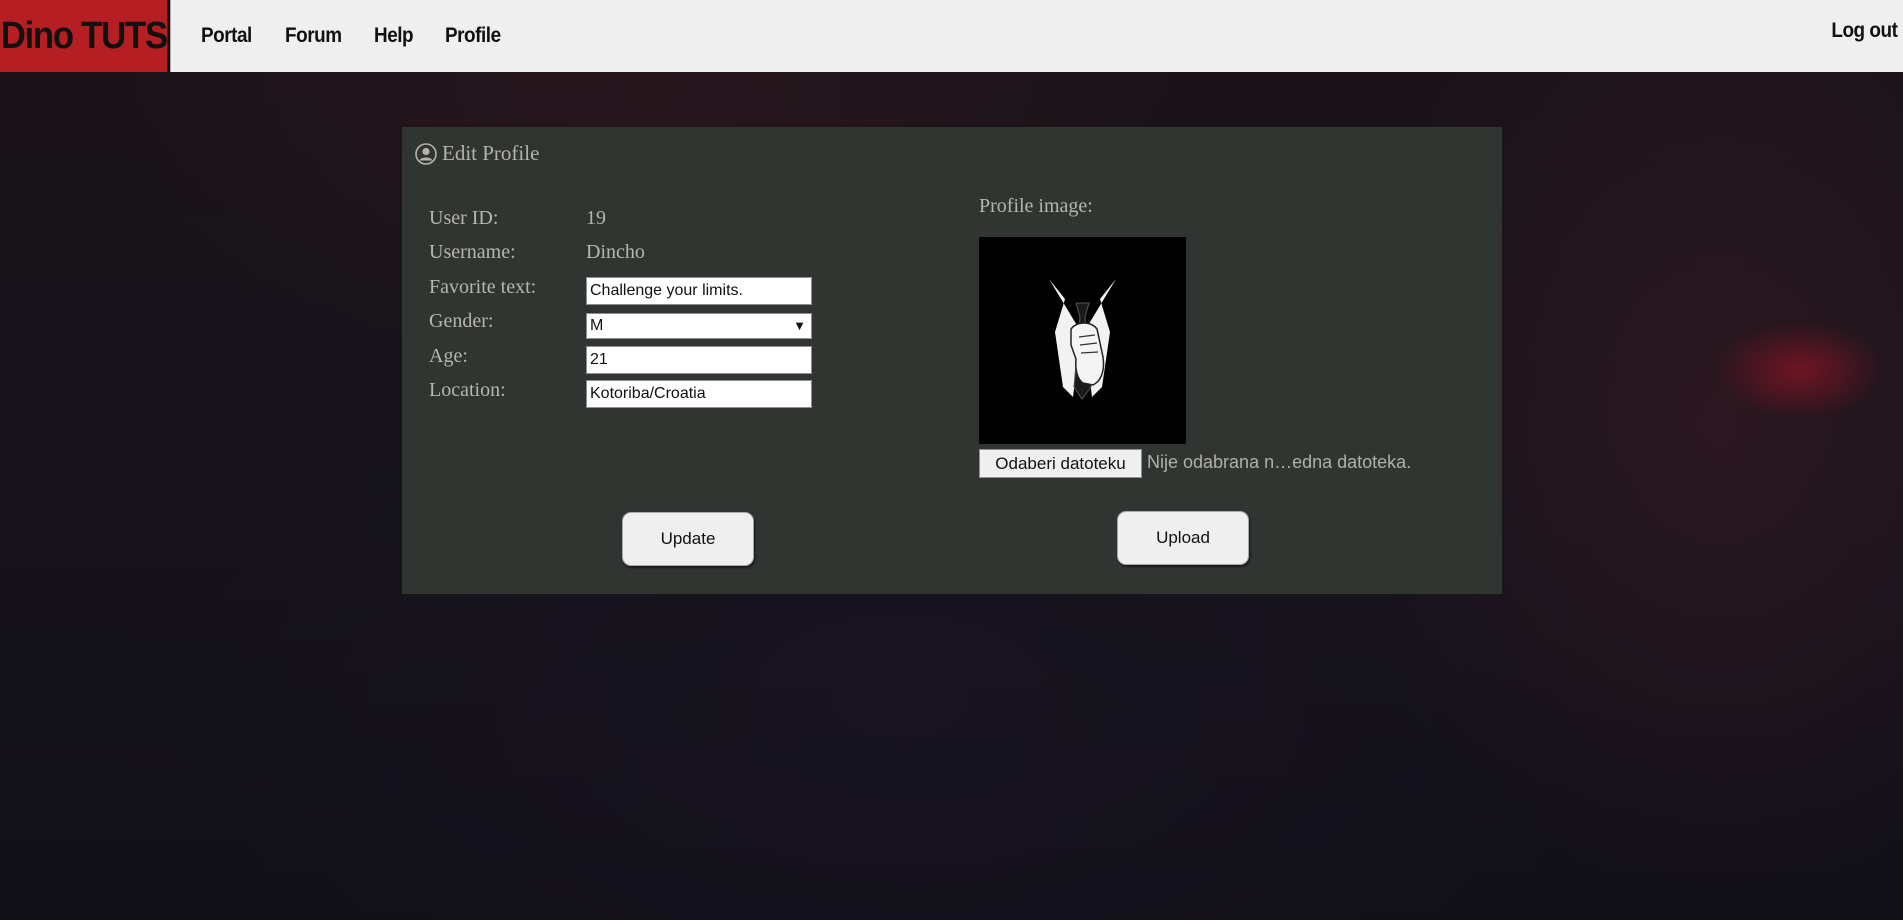 Image resolution: width=1903 pixels, height=920 pixels. I want to click on suit-avatar-image, so click(1082, 340).